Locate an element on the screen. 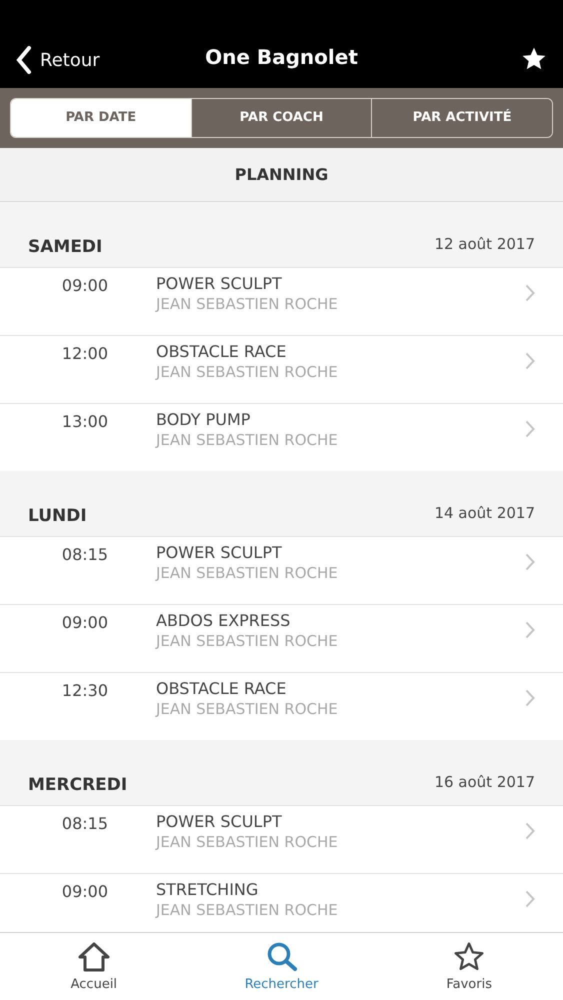  session-row: 09:00 POWER SCULPT JEAN SEBASTIEN ROCHE is located at coordinates (281, 301).